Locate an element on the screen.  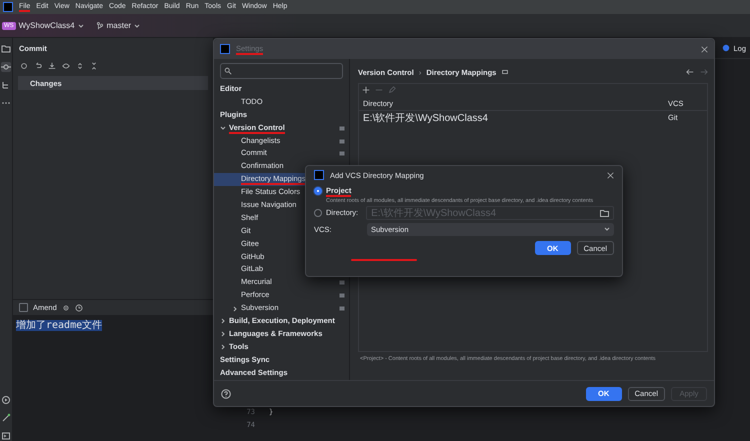
help-icon is located at coordinates (226, 393).